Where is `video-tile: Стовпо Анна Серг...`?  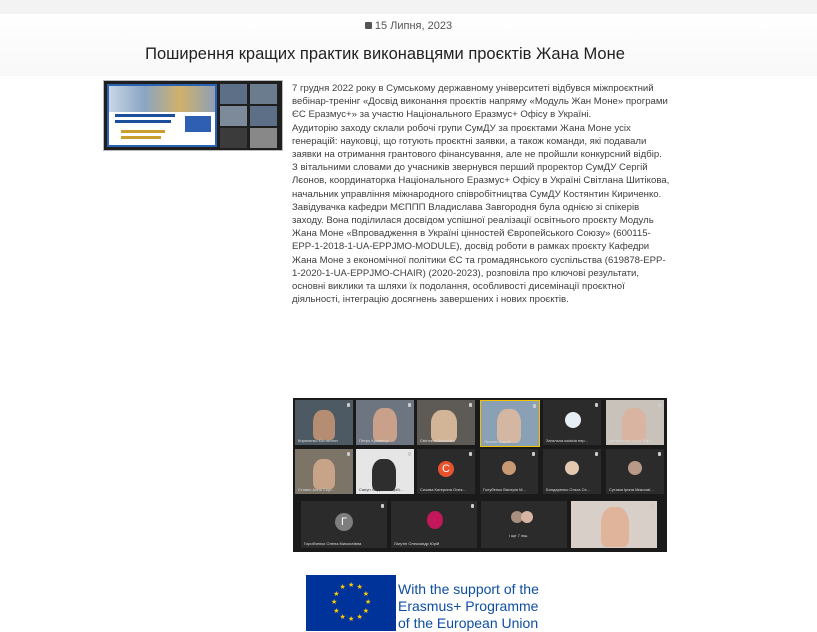
video-tile: Стовпо Анна Серг... is located at coordinates (324, 471).